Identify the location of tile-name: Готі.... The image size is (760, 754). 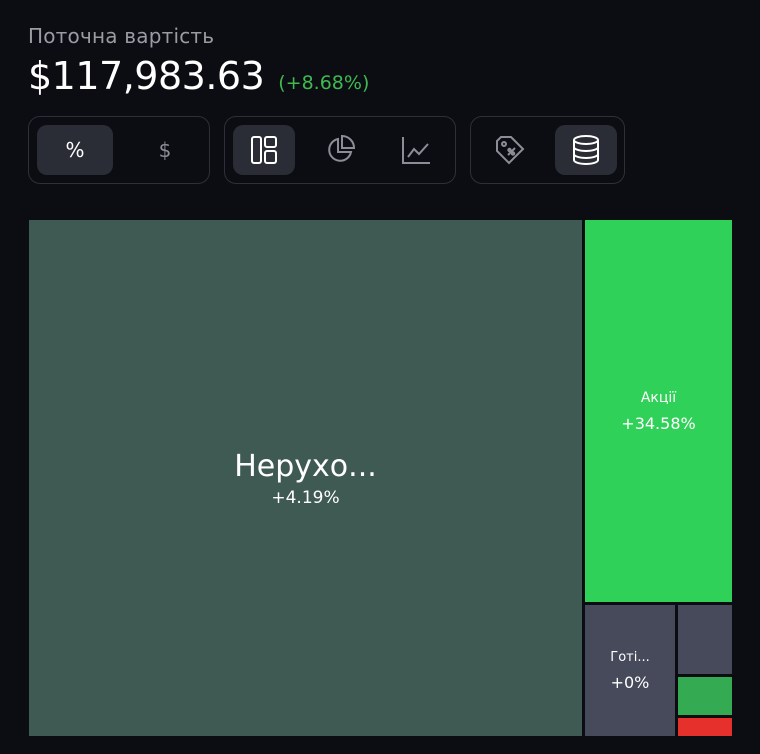
(630, 657).